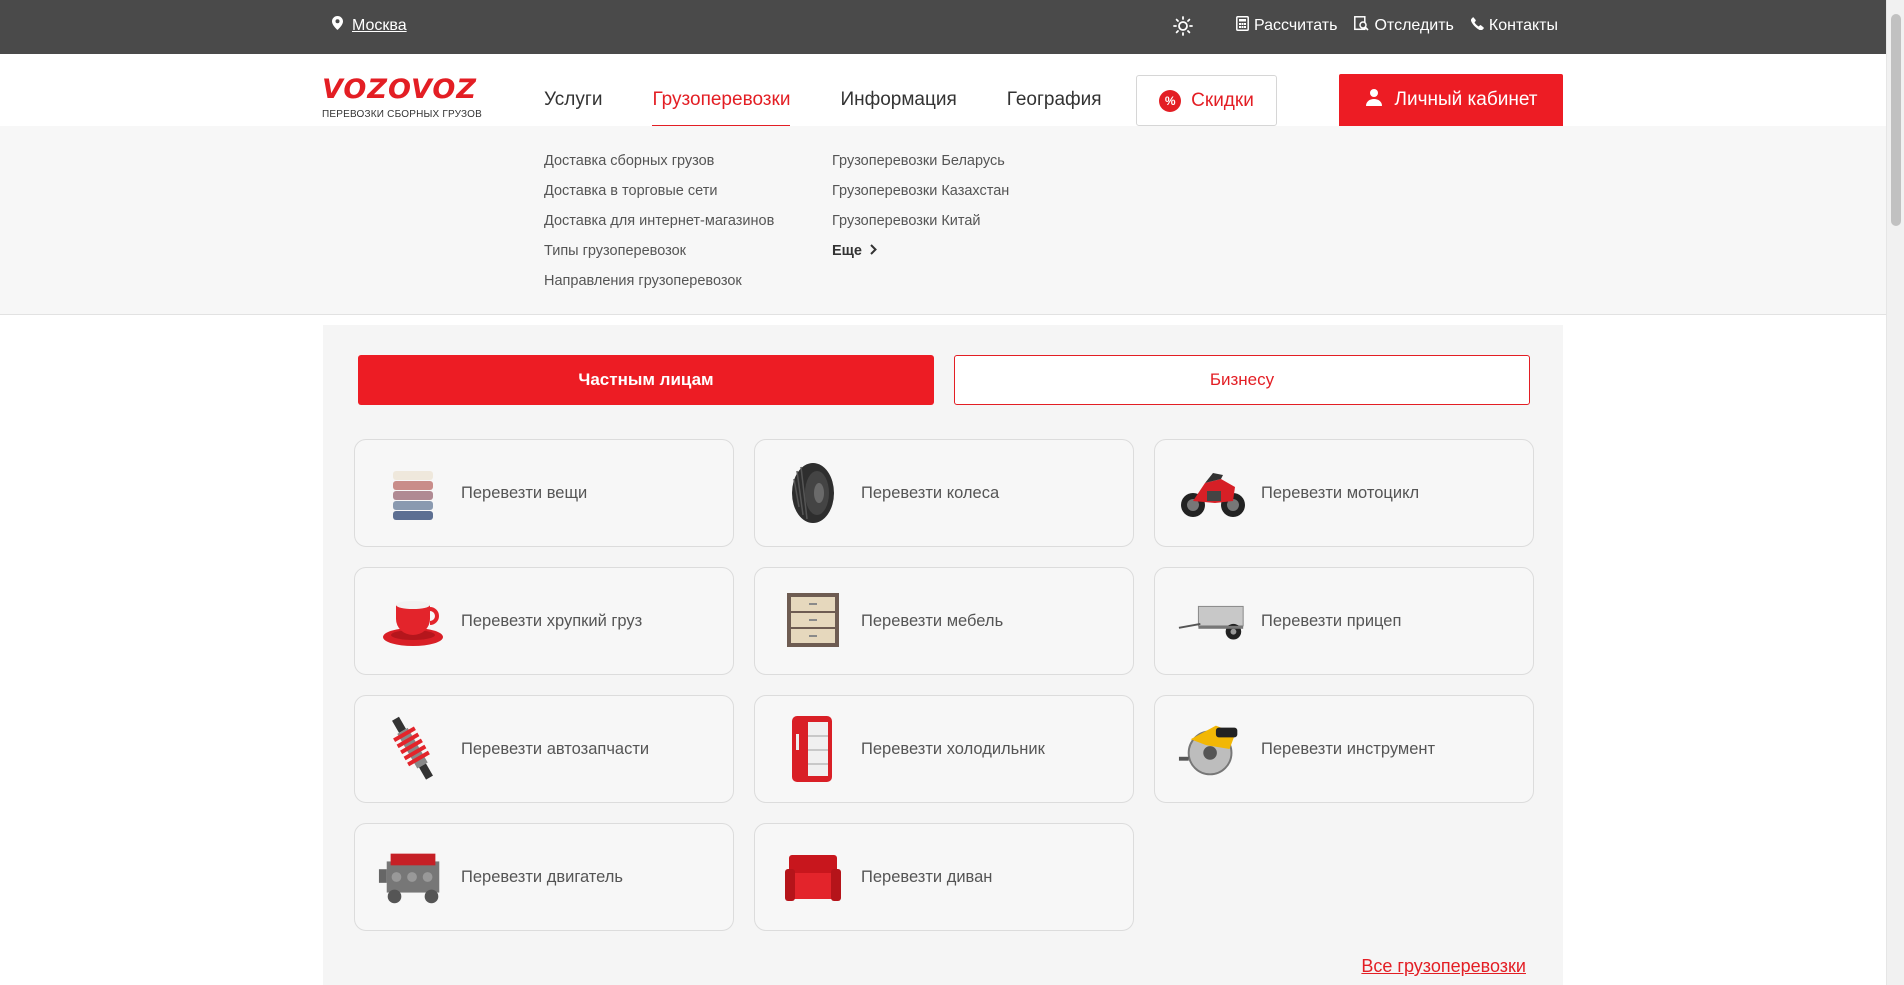 Image resolution: width=1904 pixels, height=985 pixels. Describe the element at coordinates (1213, 621) in the screenshot. I see `trailer-icon` at that location.